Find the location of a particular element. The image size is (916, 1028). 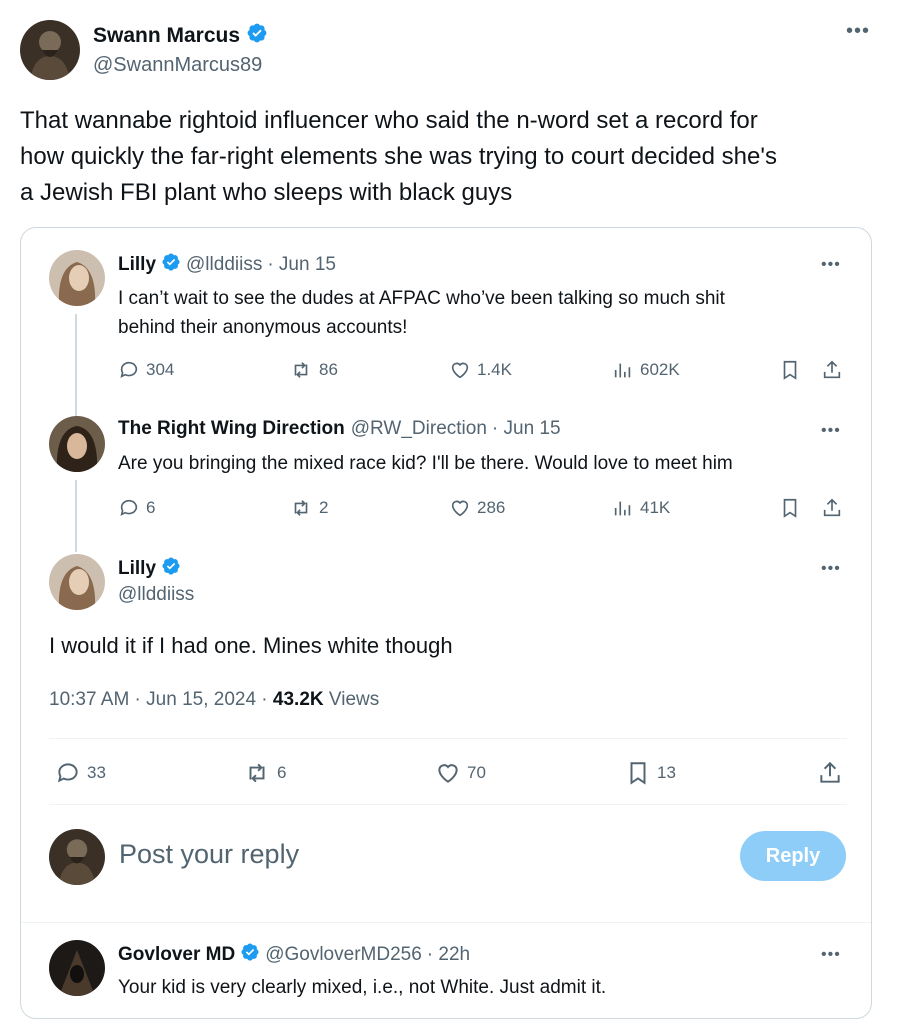

like-action: 286 is located at coordinates (477, 508).